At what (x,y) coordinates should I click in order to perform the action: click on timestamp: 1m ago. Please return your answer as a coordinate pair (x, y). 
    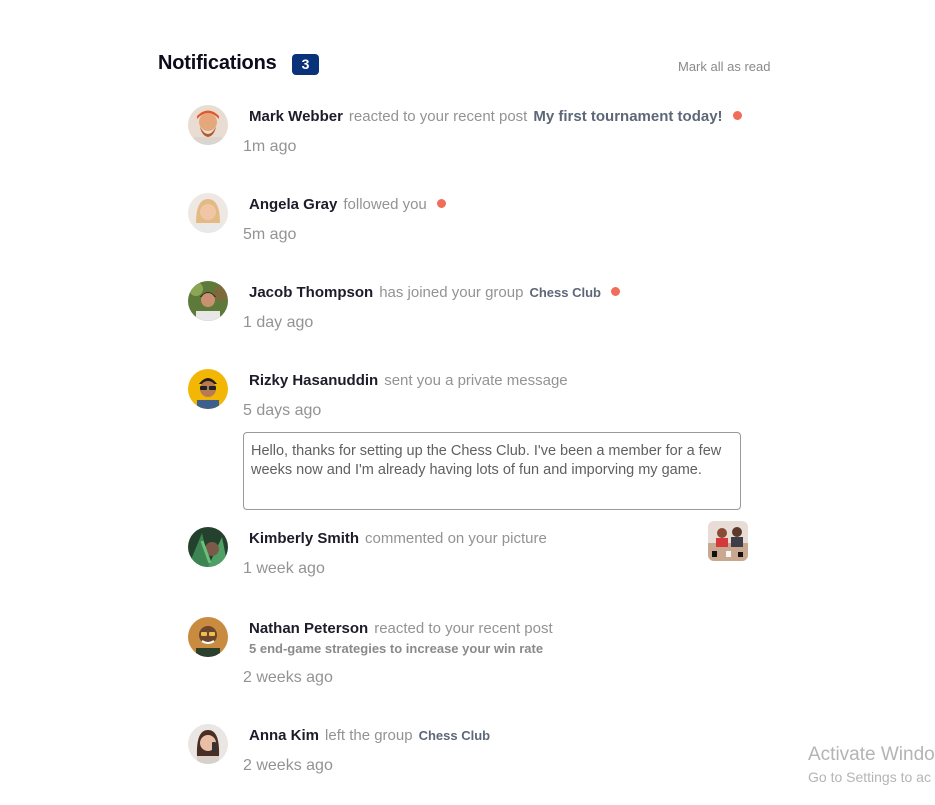
    Looking at the image, I should click on (270, 146).